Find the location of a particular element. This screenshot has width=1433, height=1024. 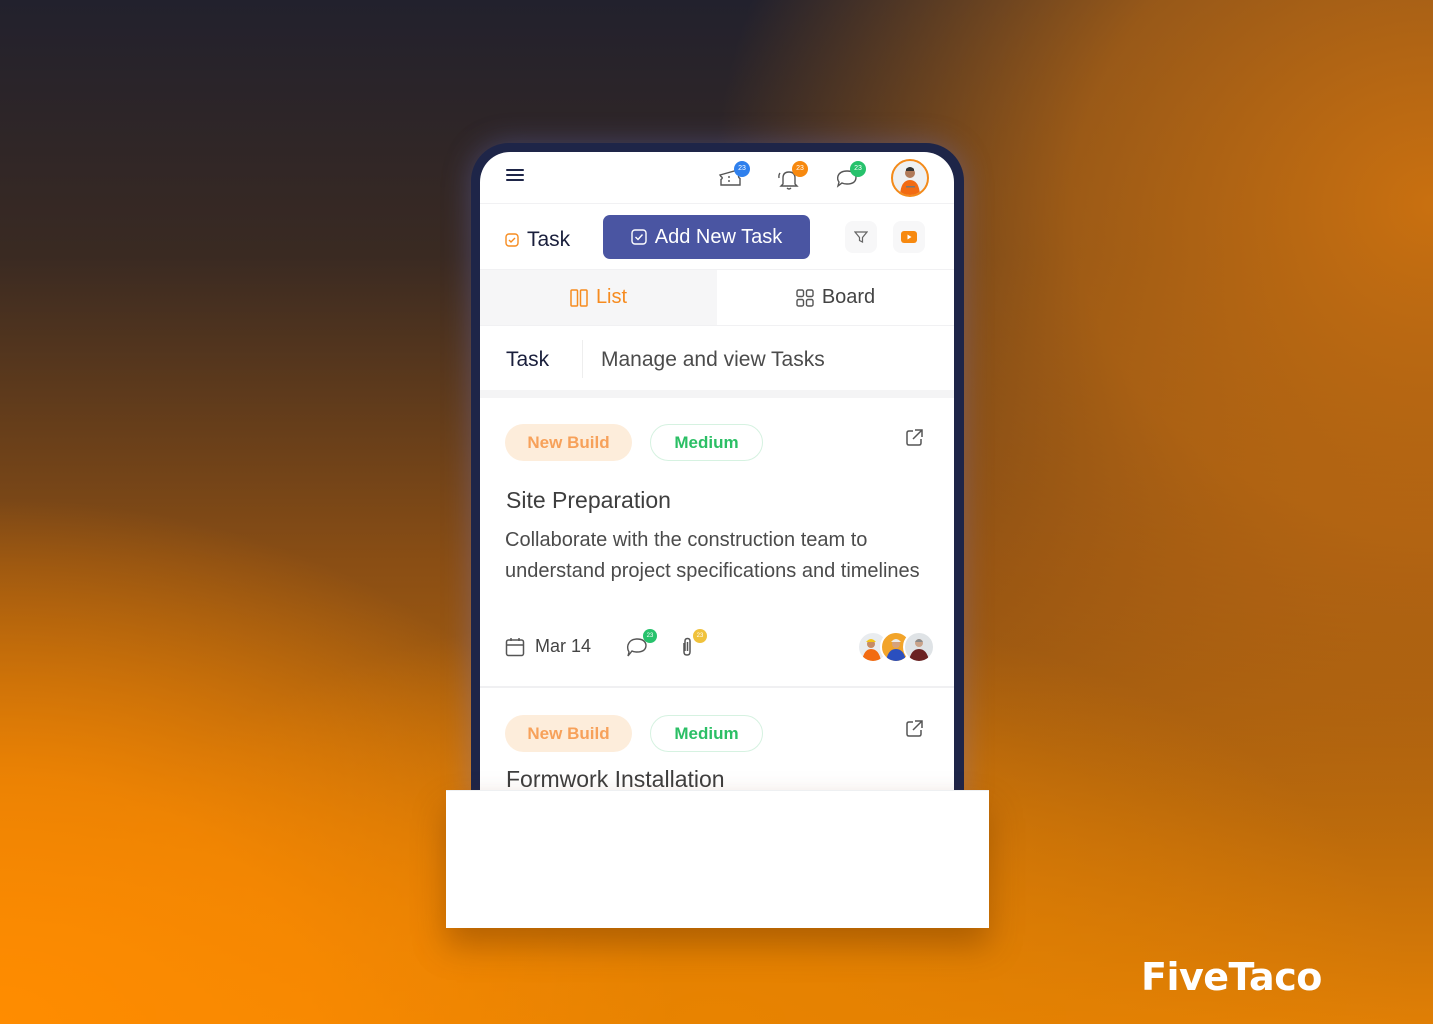

filter-button is located at coordinates (861, 237).